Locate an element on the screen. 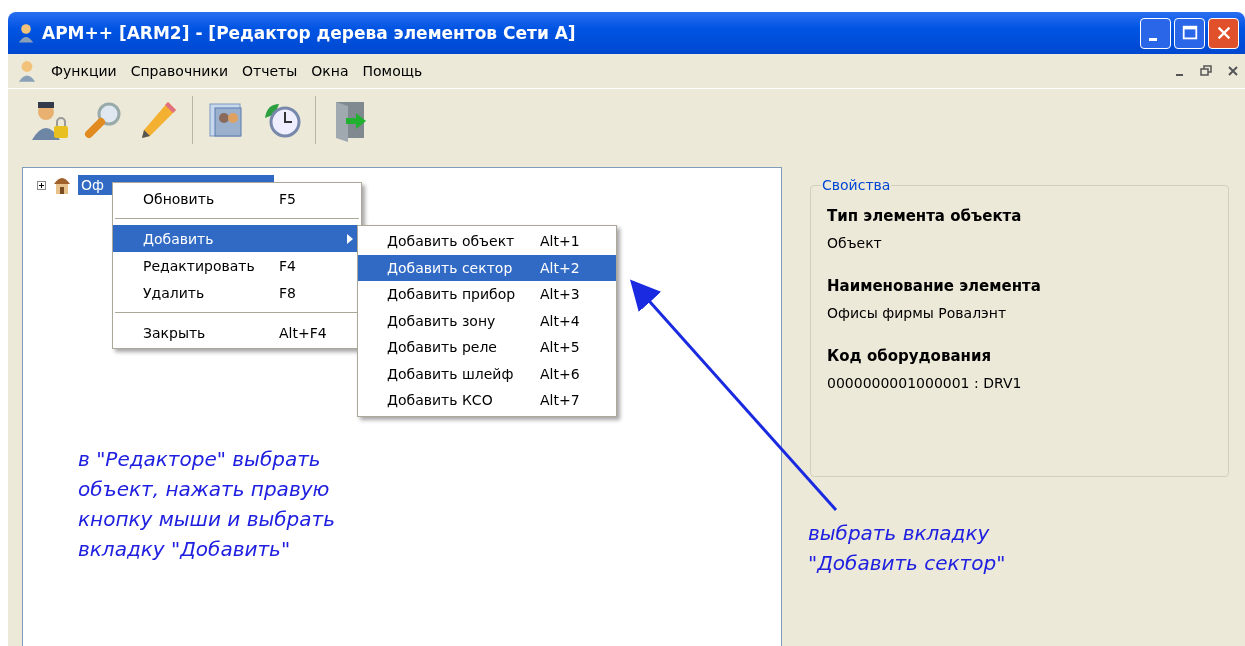  group-title: Свойства is located at coordinates (856, 185).